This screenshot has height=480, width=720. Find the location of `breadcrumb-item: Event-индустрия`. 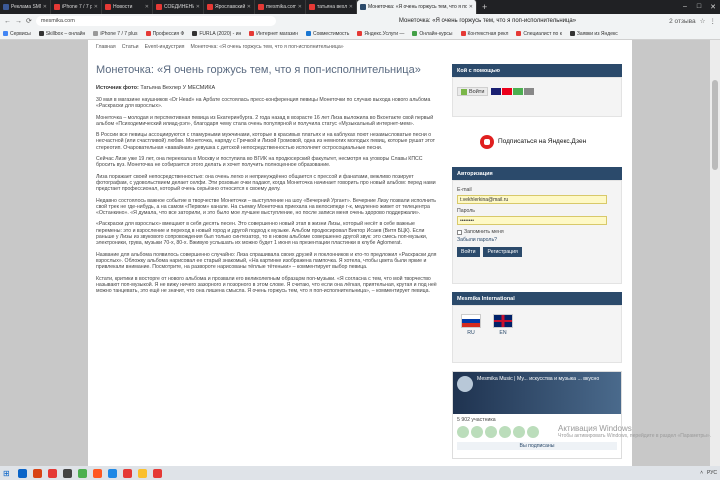

breadcrumb-item: Event-индустрия is located at coordinates (165, 47).